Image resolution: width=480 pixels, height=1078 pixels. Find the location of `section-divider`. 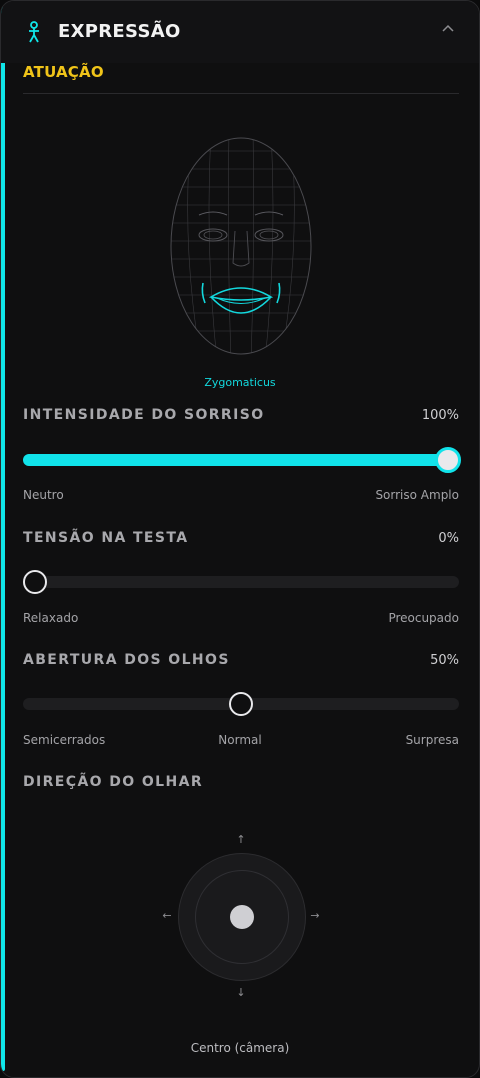

section-divider is located at coordinates (241, 93).